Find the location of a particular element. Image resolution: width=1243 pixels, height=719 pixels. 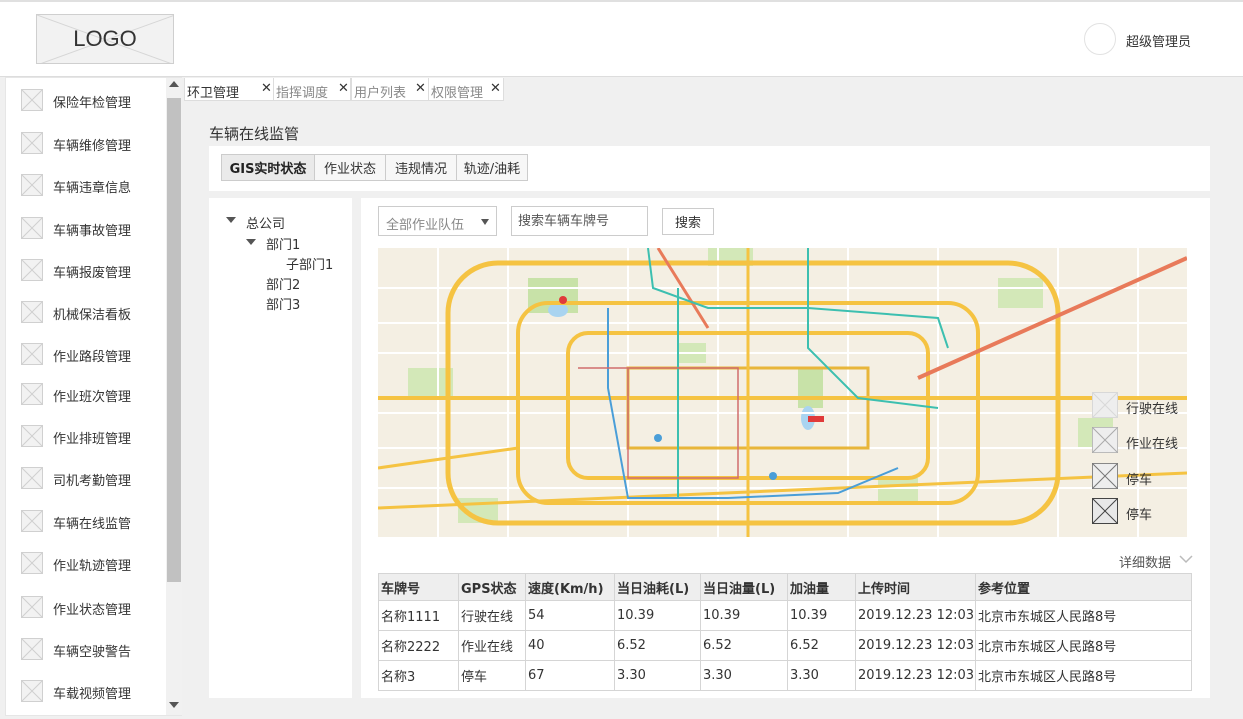

avatar is located at coordinates (1100, 39).